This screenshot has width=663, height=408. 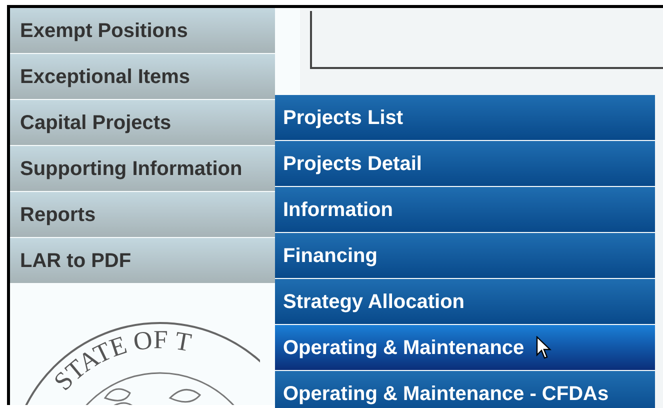 What do you see at coordinates (465, 117) in the screenshot?
I see `submenu-item: Projects List` at bounding box center [465, 117].